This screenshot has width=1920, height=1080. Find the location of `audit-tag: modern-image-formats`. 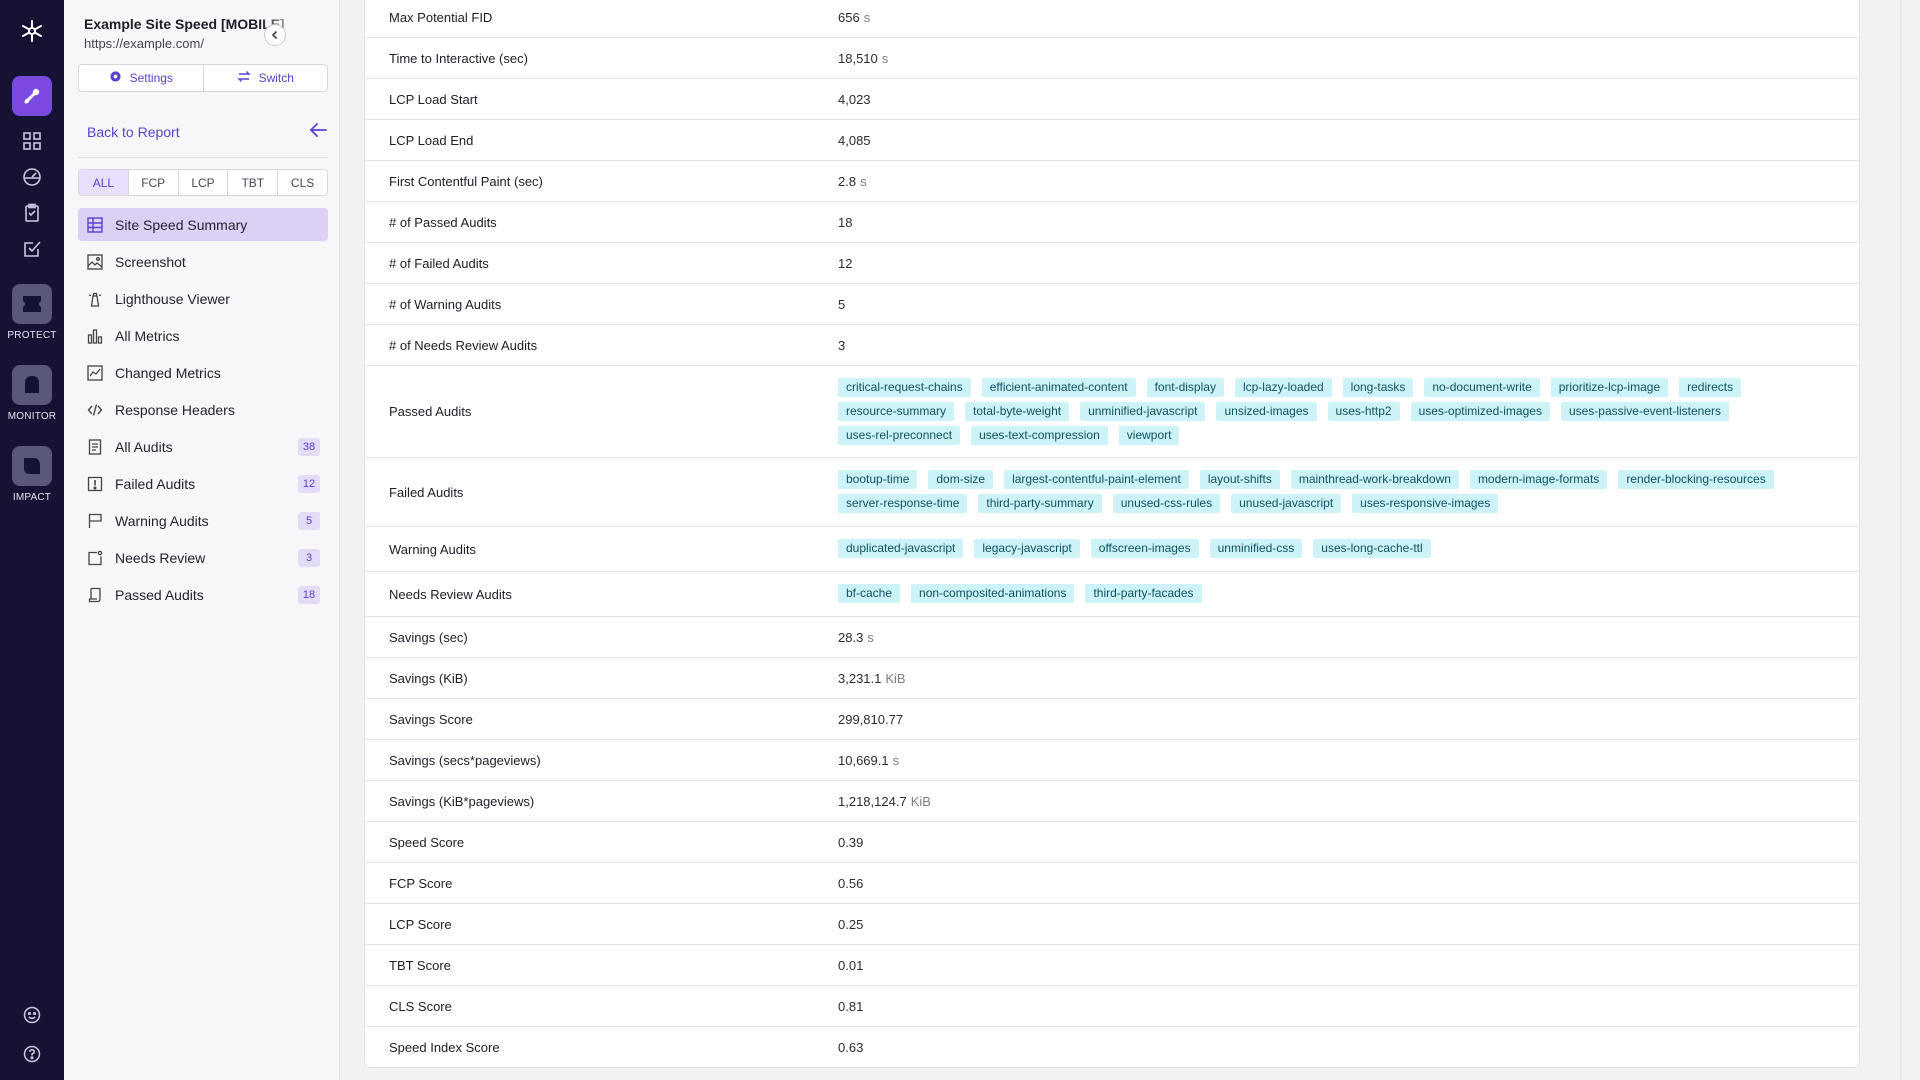

audit-tag: modern-image-formats is located at coordinates (1538, 479).